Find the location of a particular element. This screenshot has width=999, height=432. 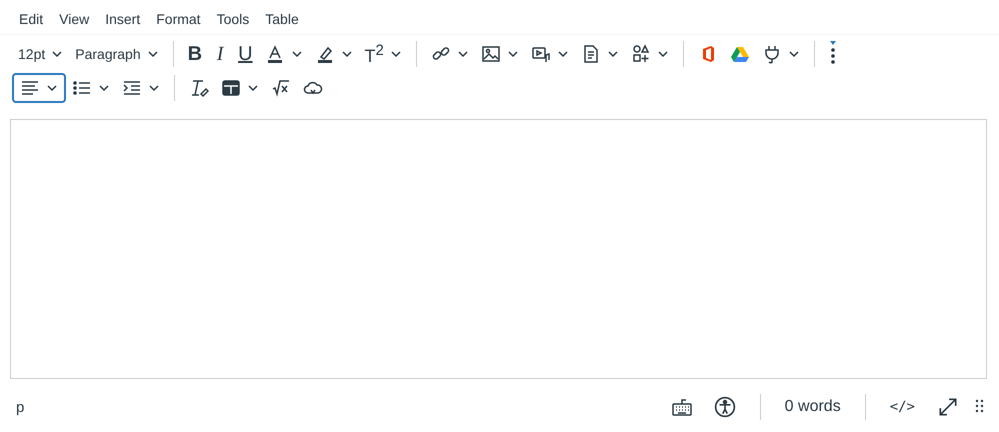

align-dropdown is located at coordinates (39, 88).